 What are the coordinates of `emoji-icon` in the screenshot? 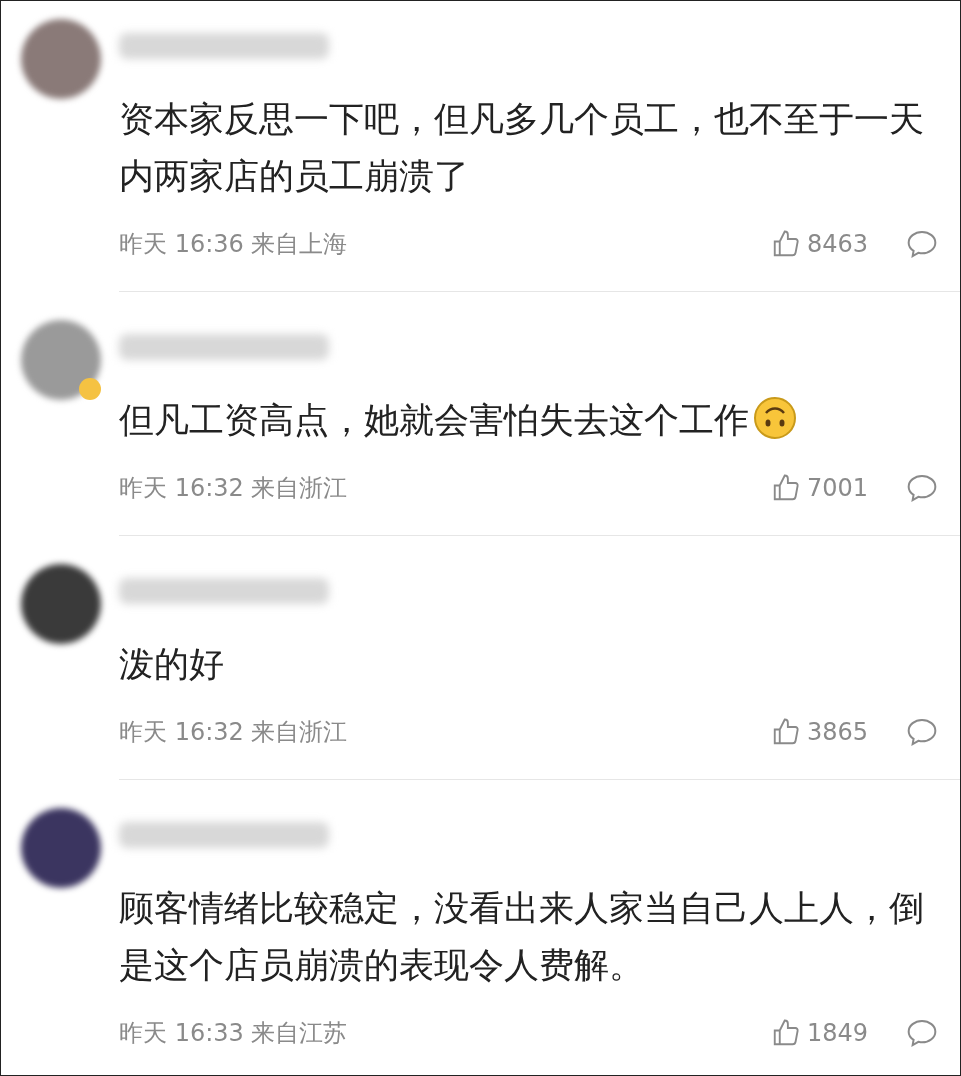 It's located at (775, 418).